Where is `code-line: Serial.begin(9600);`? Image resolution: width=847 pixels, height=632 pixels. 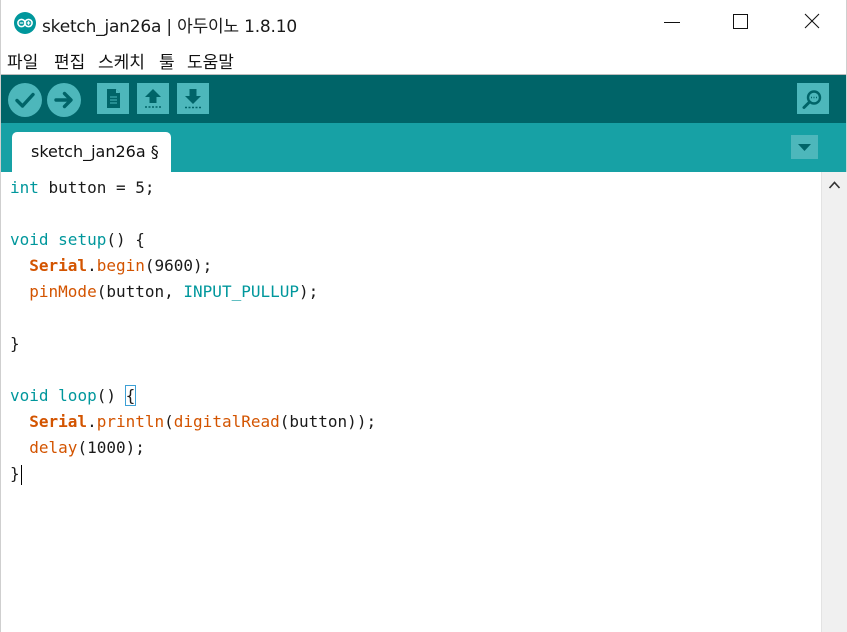
code-line: Serial.begin(9600); is located at coordinates (111, 266).